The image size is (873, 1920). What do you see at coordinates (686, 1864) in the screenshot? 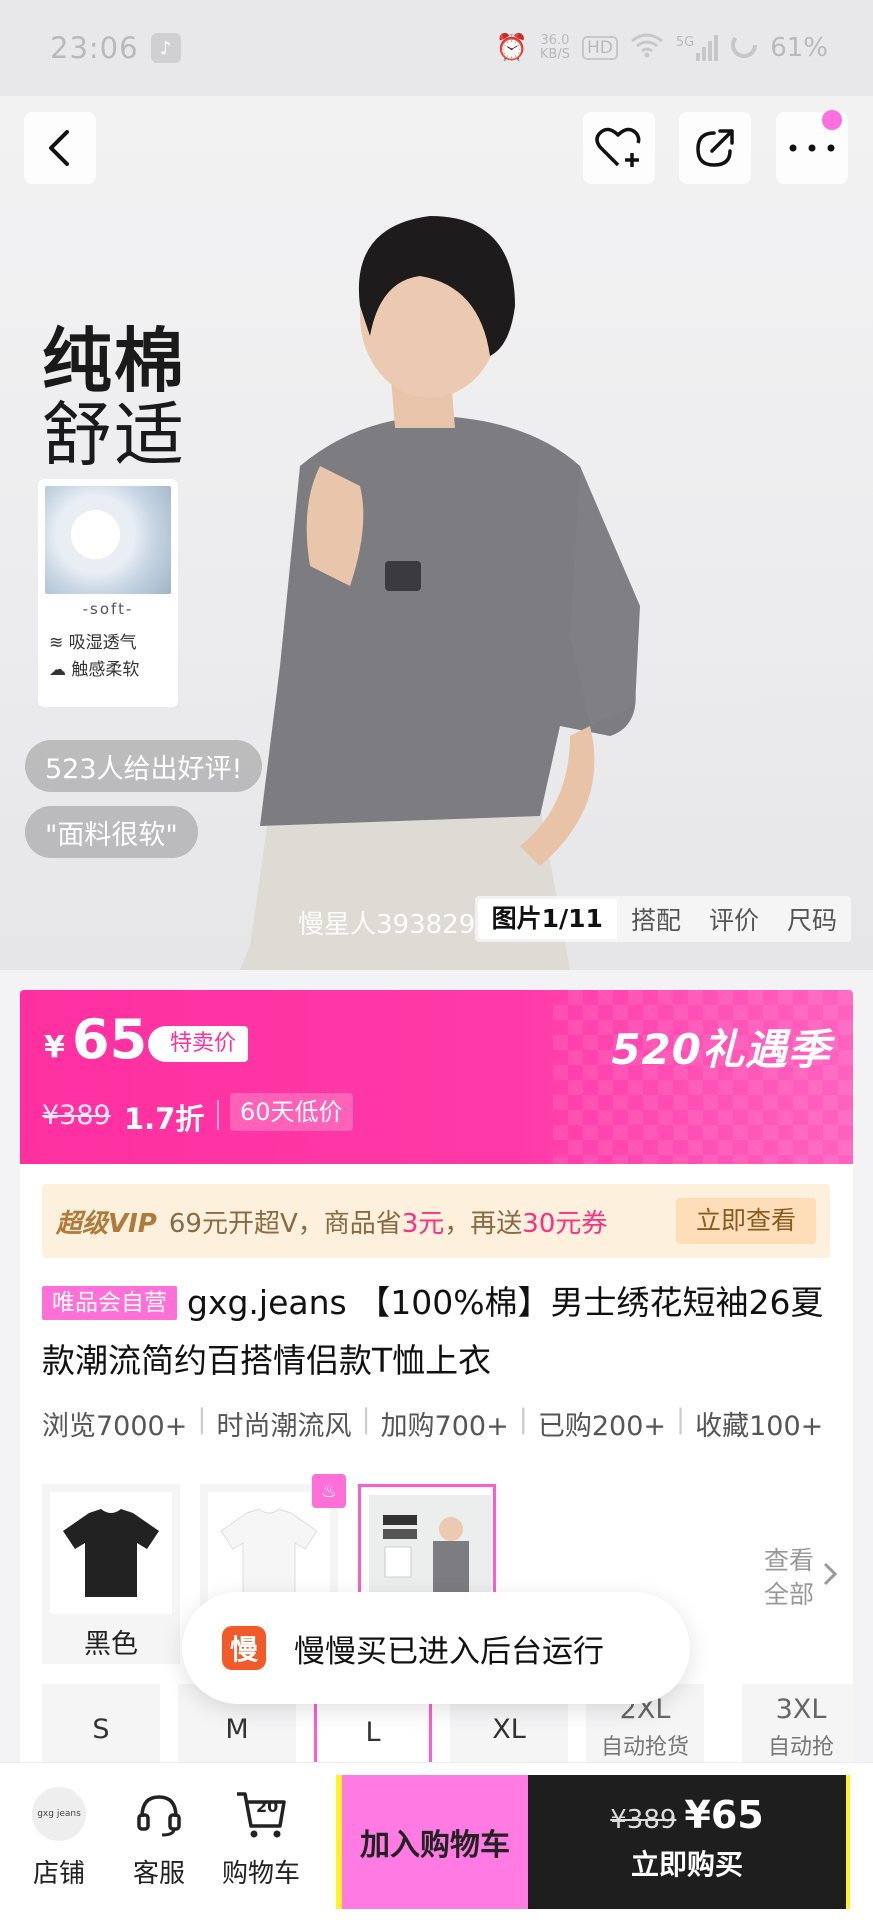
I see `buy-now-label: 立即购买` at bounding box center [686, 1864].